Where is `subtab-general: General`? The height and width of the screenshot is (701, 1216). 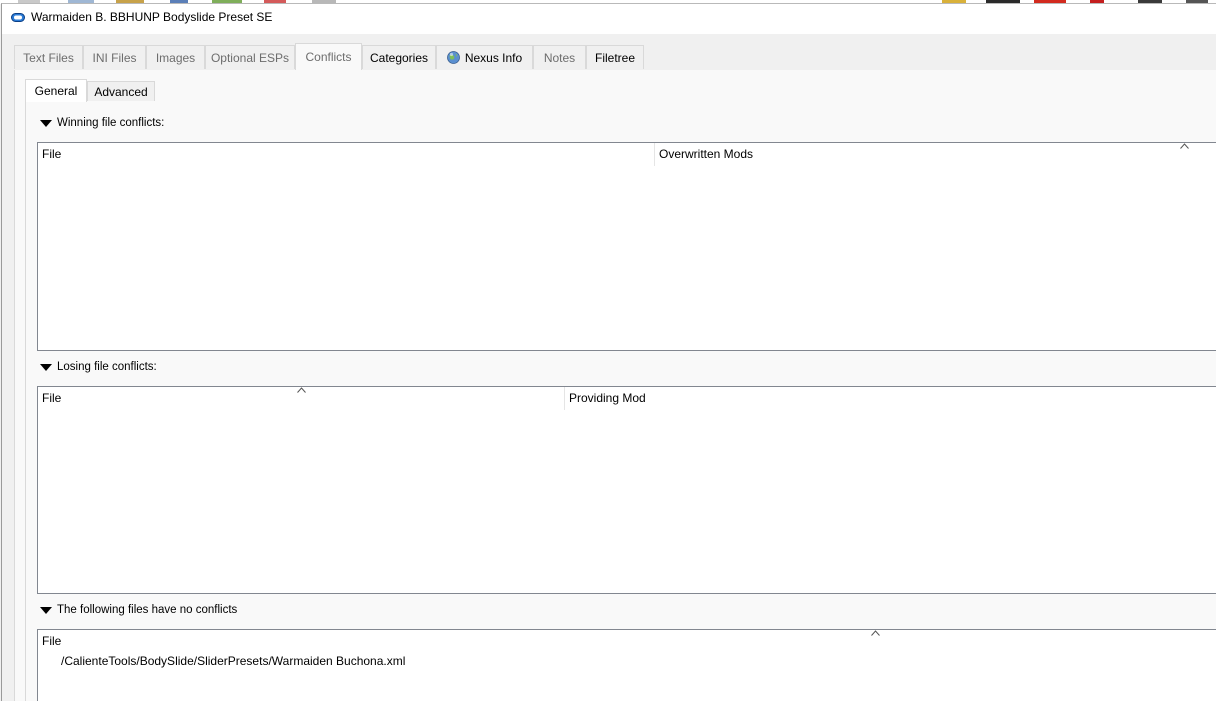 subtab-general: General is located at coordinates (56, 90).